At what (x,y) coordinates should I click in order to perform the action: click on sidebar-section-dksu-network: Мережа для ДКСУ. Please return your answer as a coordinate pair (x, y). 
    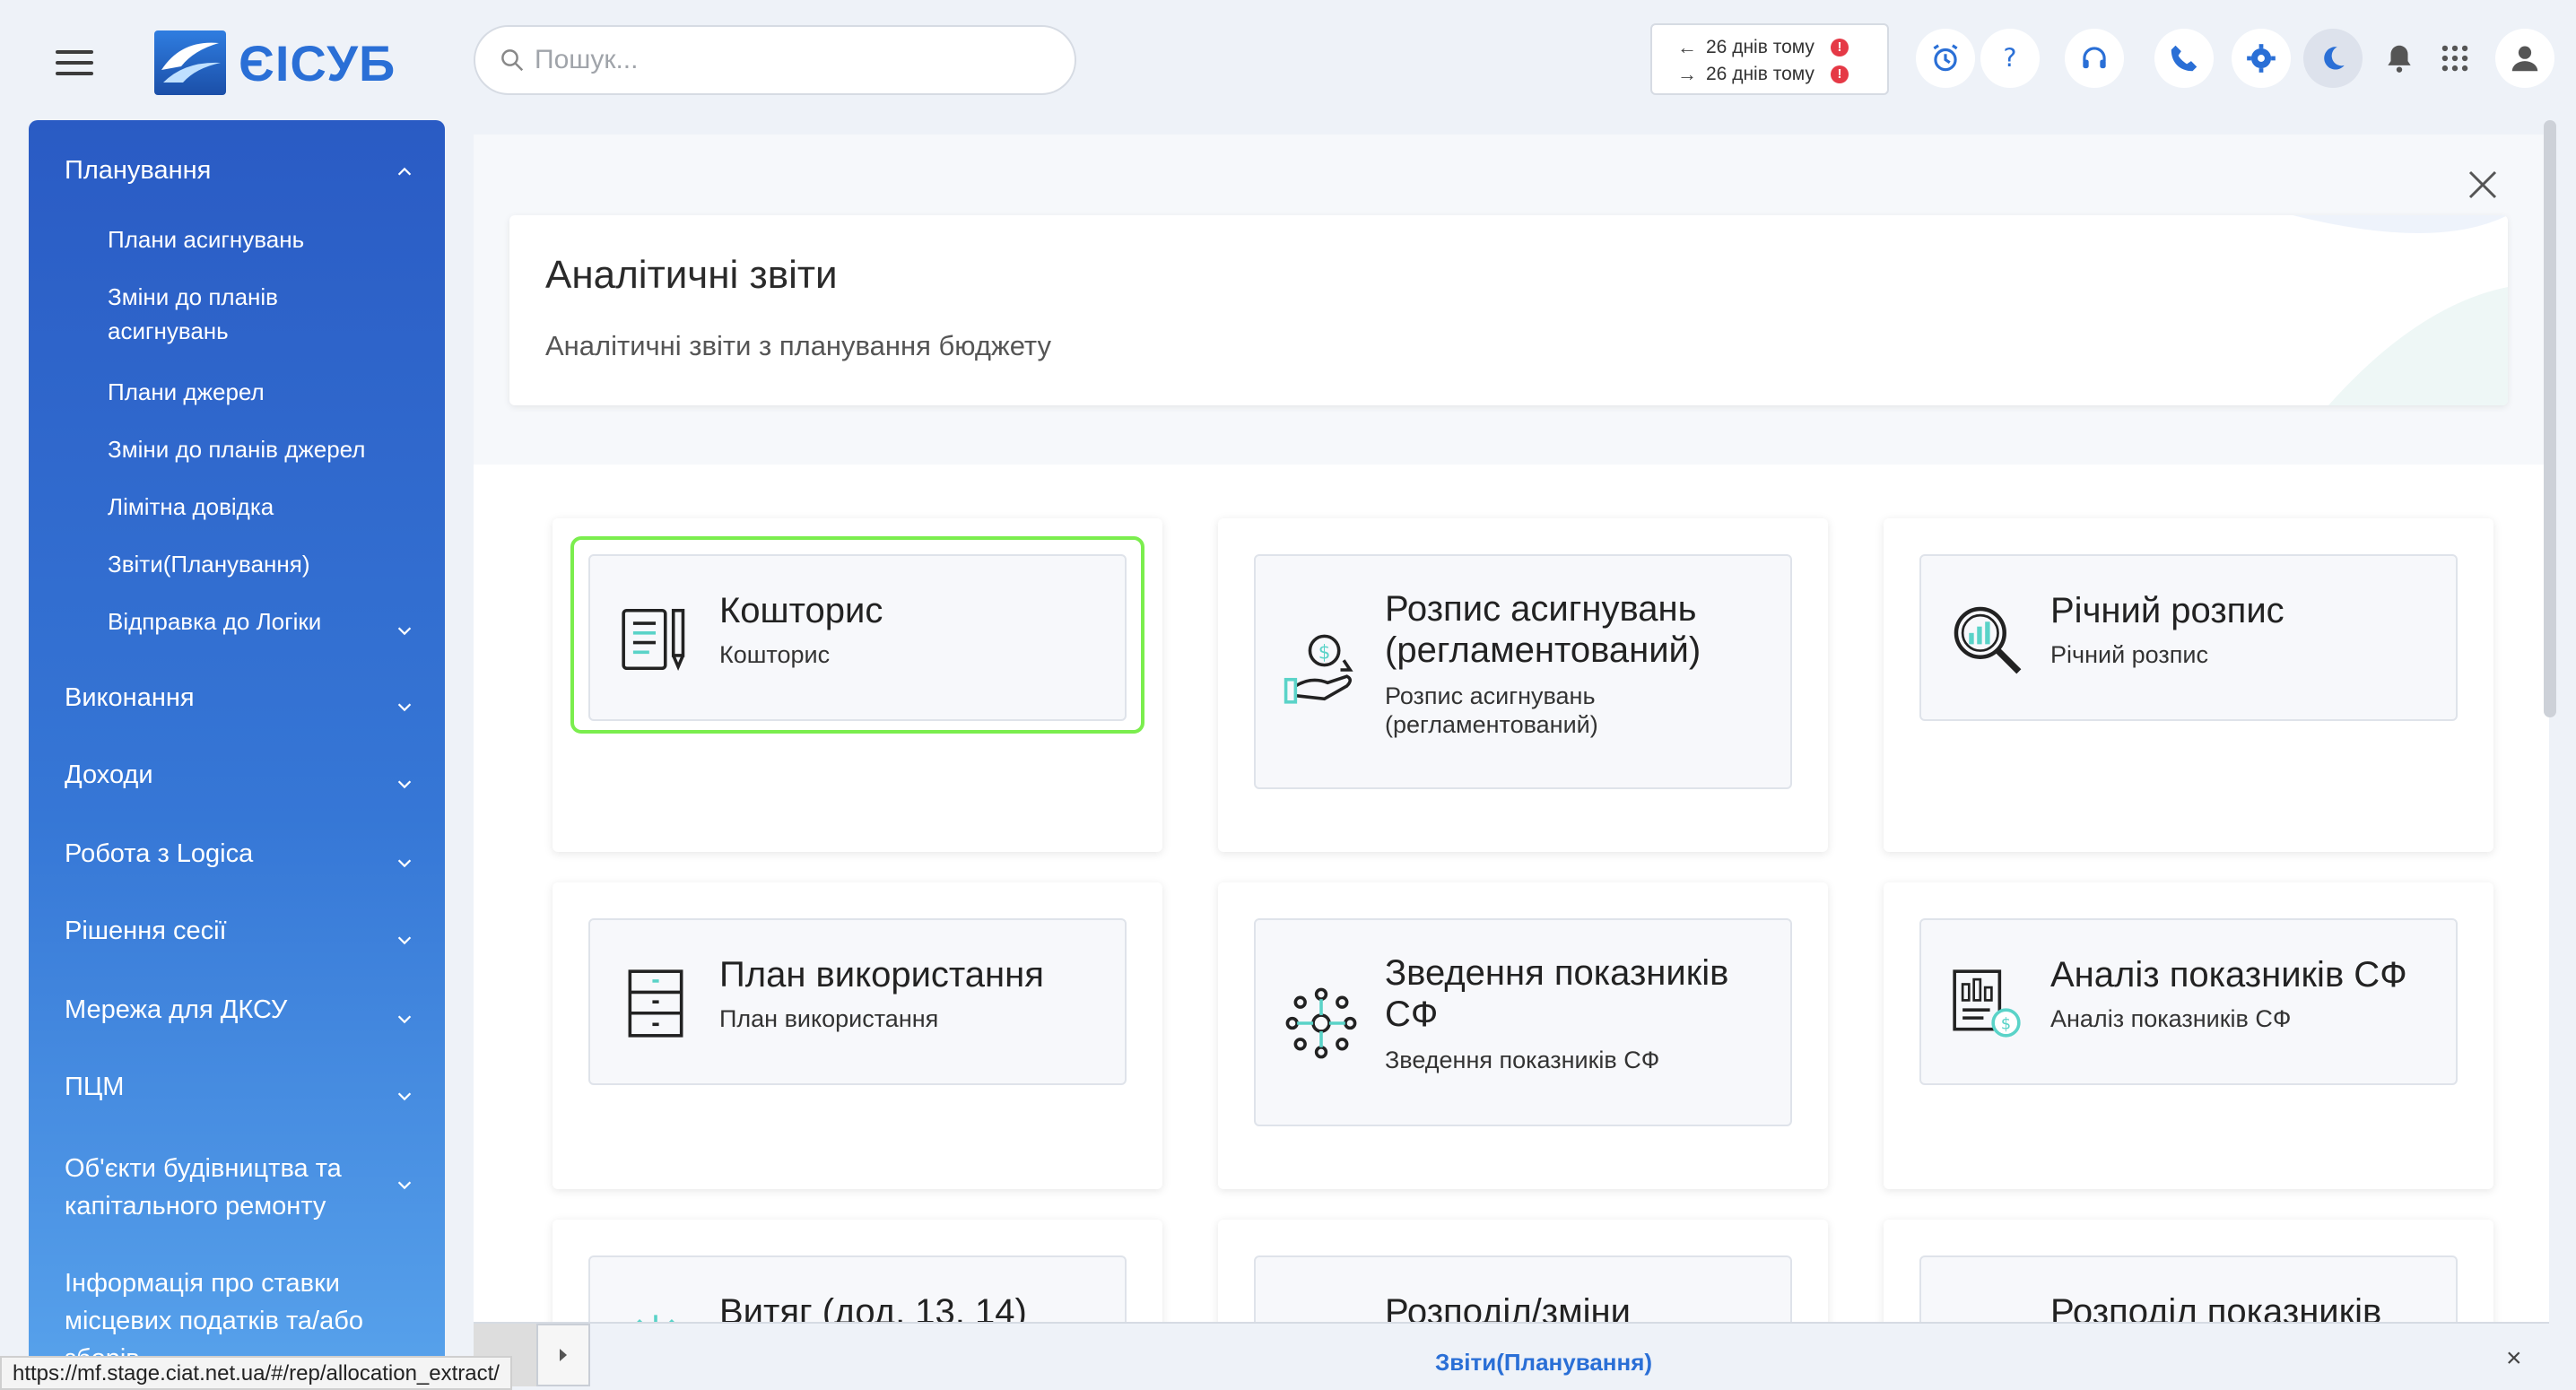
    Looking at the image, I should click on (237, 1010).